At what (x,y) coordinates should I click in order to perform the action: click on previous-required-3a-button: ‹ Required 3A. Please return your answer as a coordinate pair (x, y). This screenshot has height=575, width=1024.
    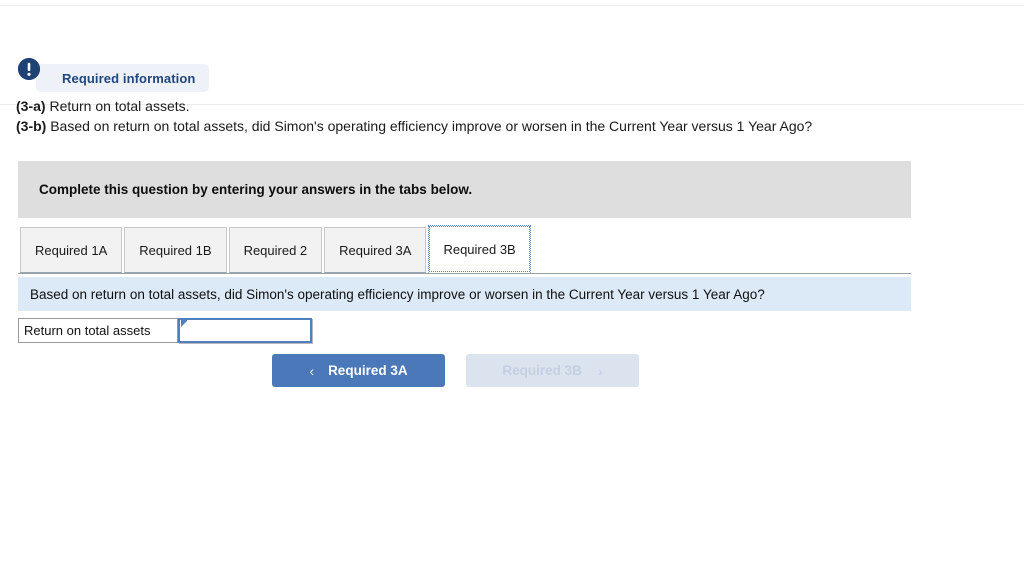
    Looking at the image, I should click on (358, 370).